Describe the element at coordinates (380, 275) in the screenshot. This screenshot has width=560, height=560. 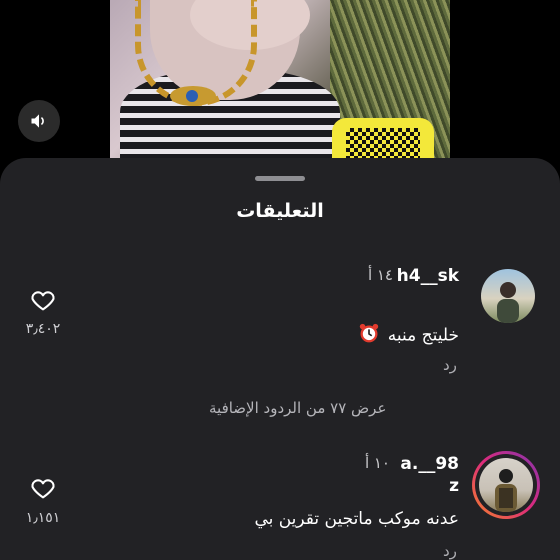
I see `comment-time: ١٤ أ` at that location.